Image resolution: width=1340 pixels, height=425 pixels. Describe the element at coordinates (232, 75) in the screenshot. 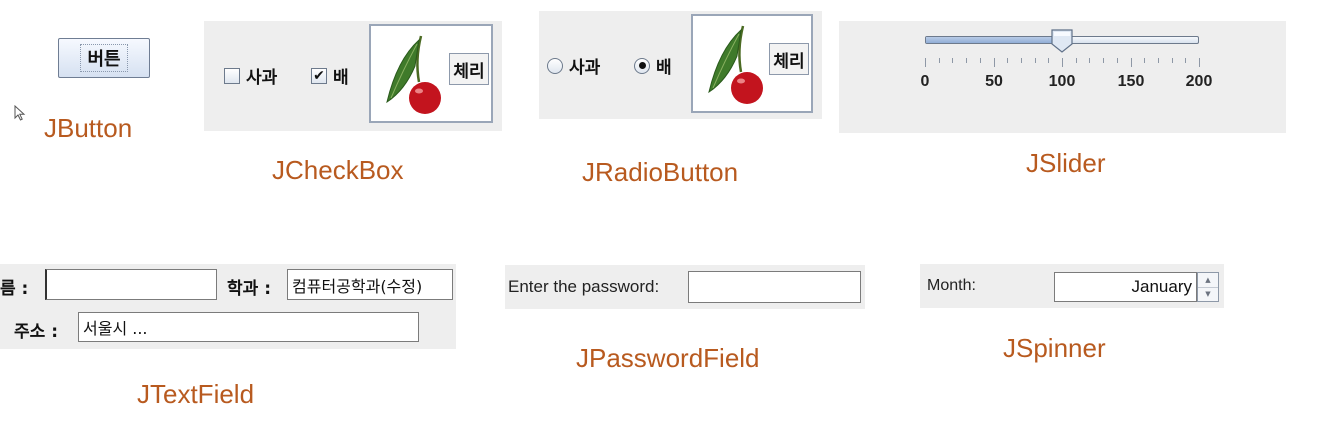

I see `checkbox-apple-box` at that location.